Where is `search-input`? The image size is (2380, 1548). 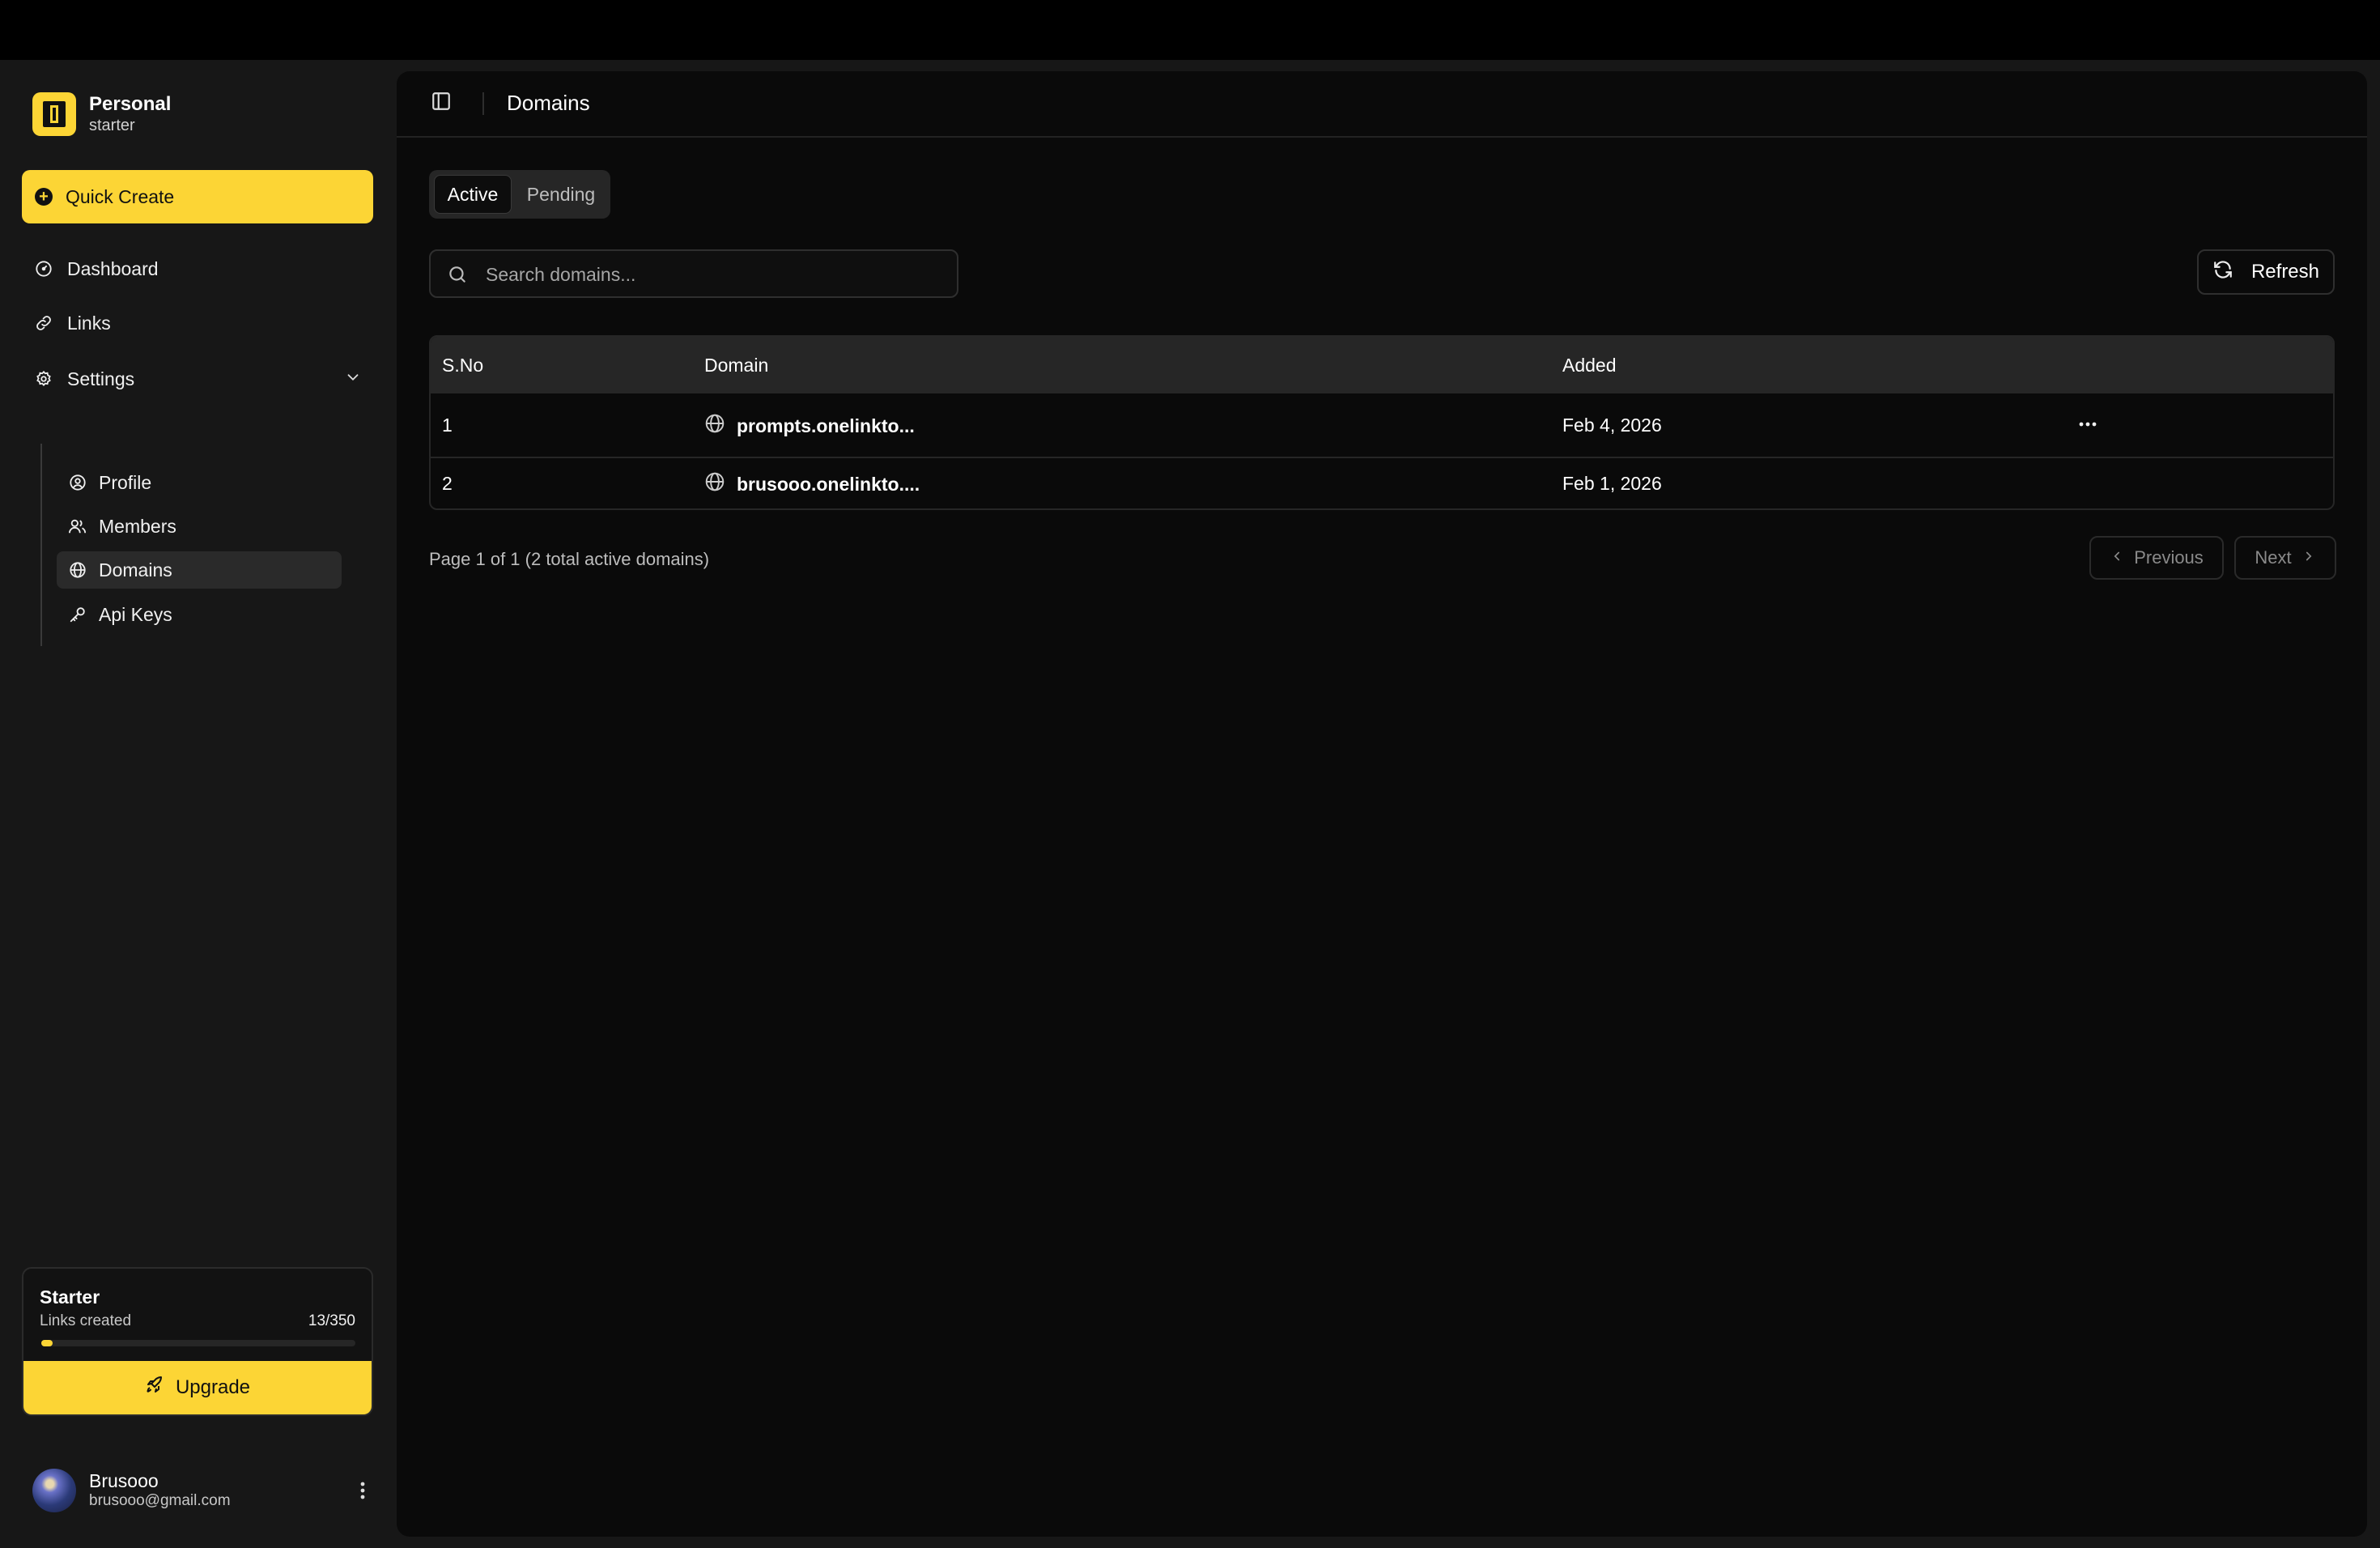 search-input is located at coordinates (713, 274).